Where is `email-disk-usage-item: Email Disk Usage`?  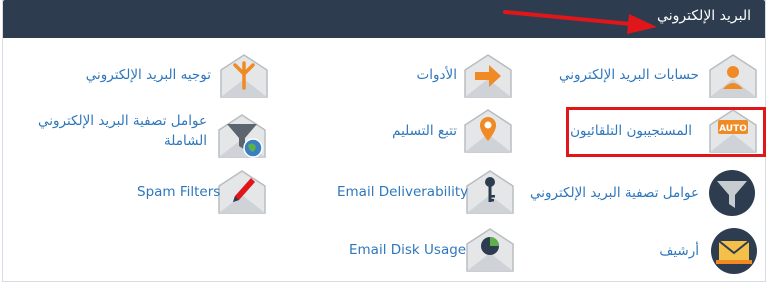
email-disk-usage-item: Email Disk Usage is located at coordinates (433, 250).